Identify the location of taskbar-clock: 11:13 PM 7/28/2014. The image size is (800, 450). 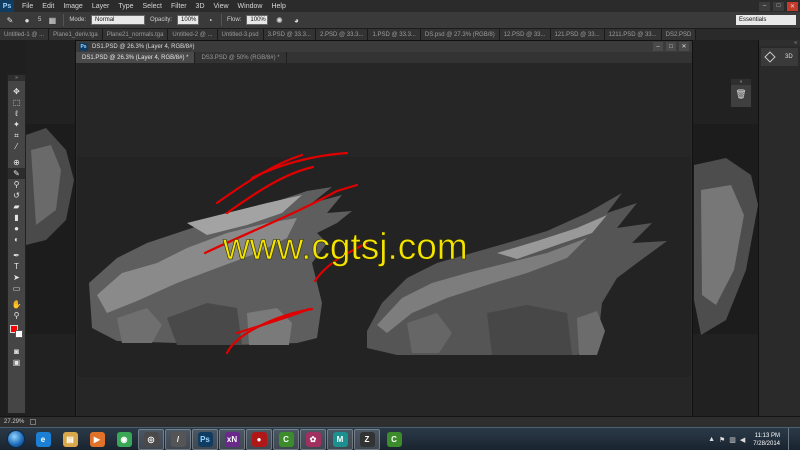
(766, 440).